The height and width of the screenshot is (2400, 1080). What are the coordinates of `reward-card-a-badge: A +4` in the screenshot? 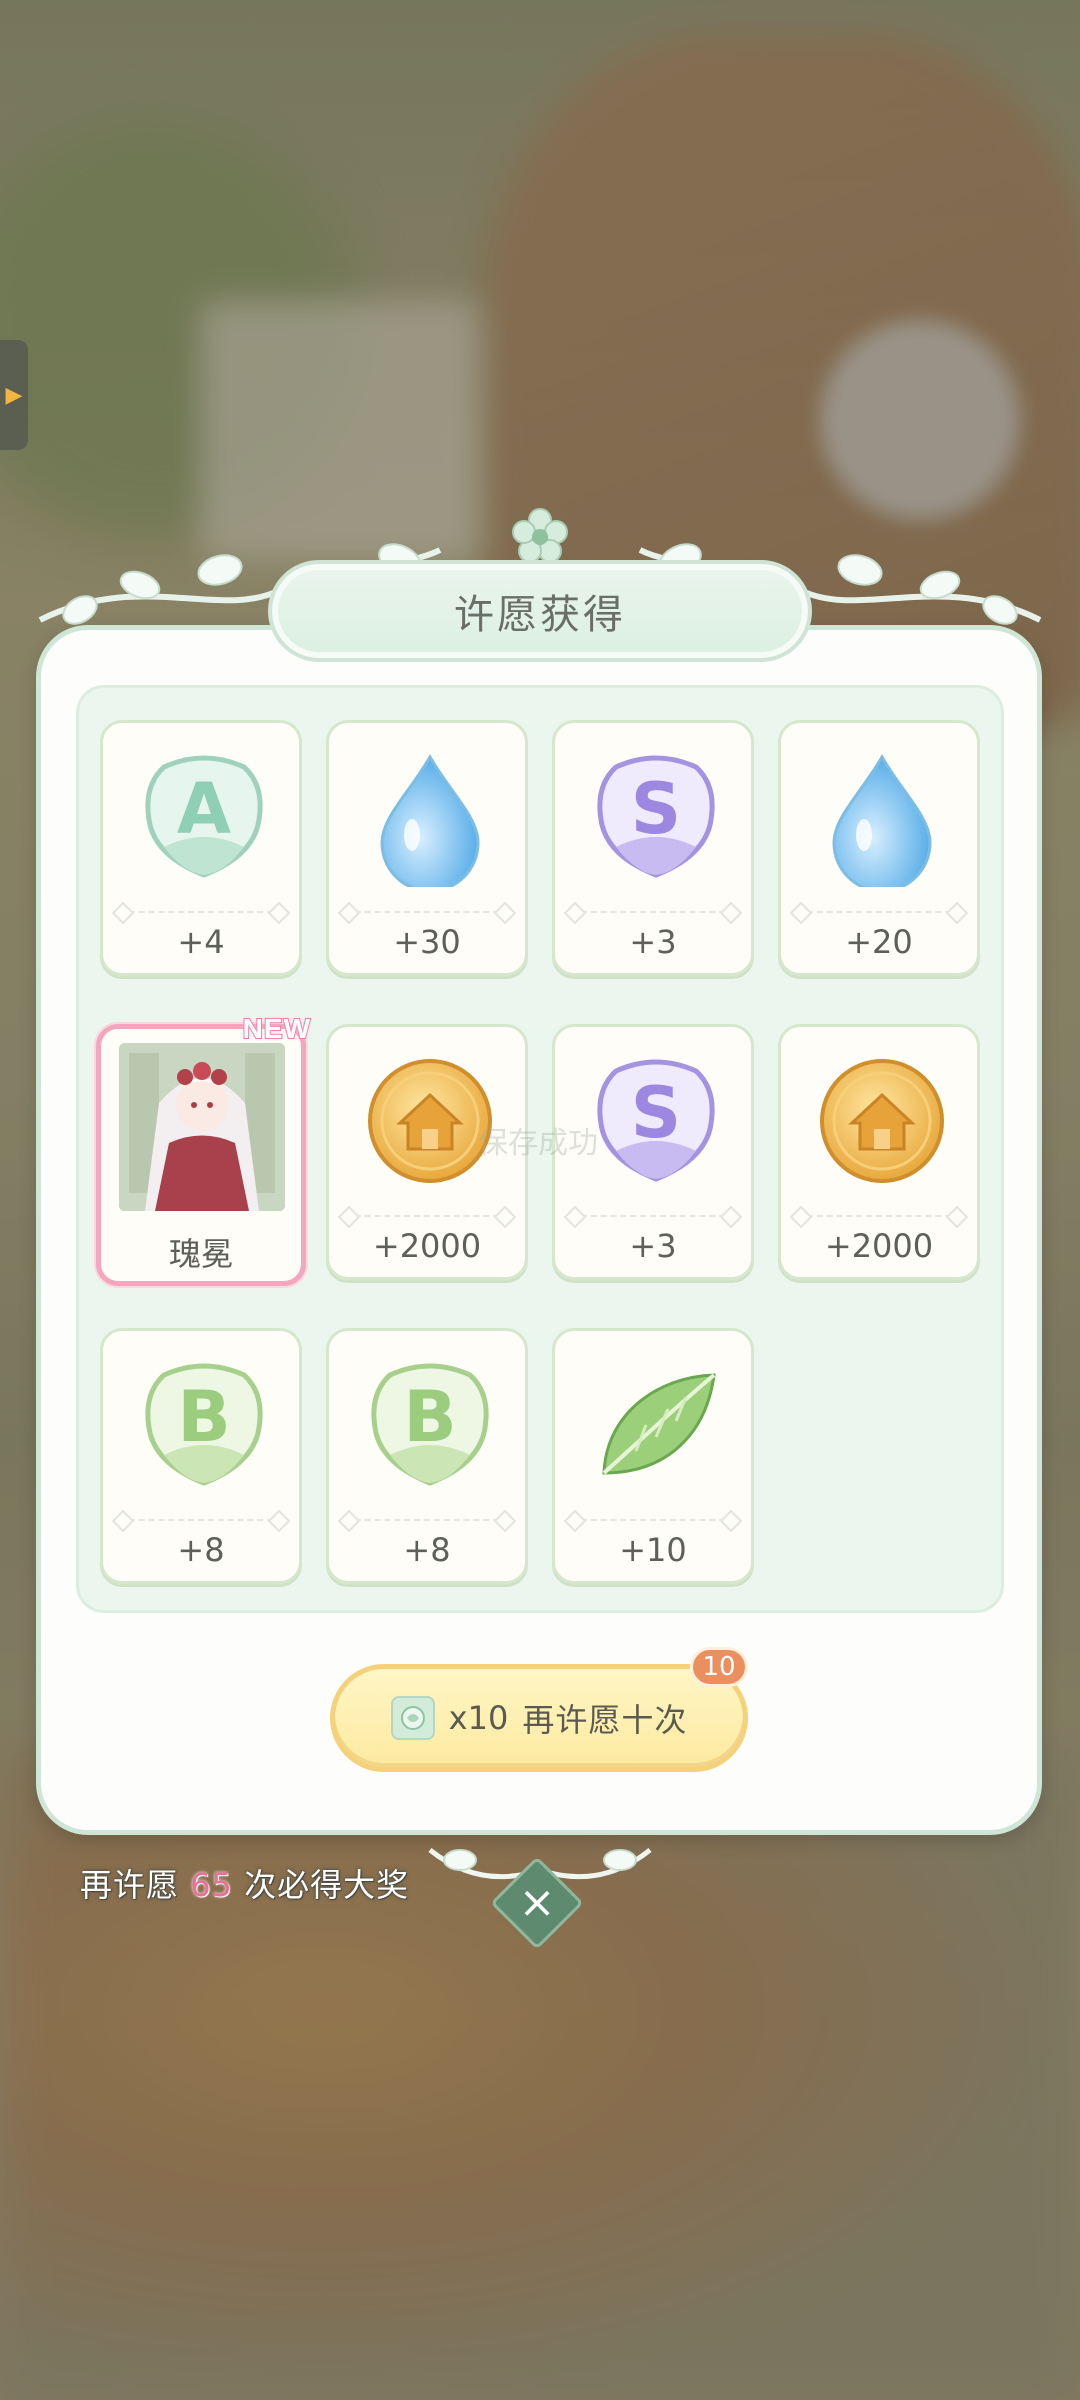 It's located at (201, 848).